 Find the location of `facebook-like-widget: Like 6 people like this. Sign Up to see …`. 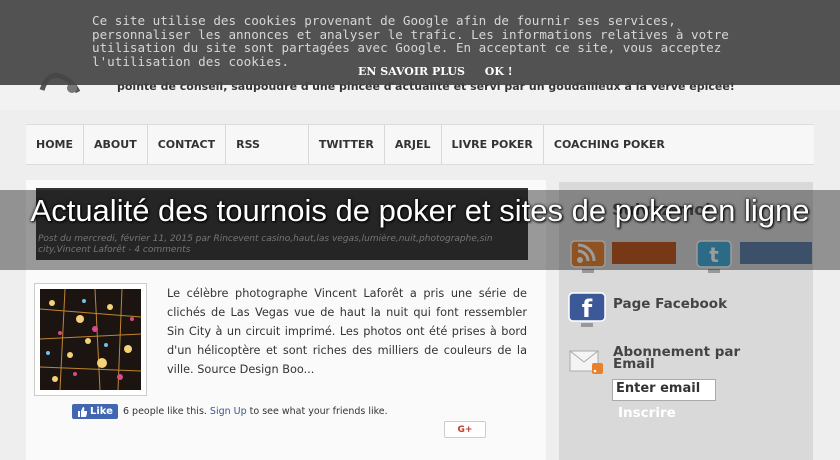

facebook-like-widget: Like 6 people like this. Sign Up to see … is located at coordinates (230, 411).